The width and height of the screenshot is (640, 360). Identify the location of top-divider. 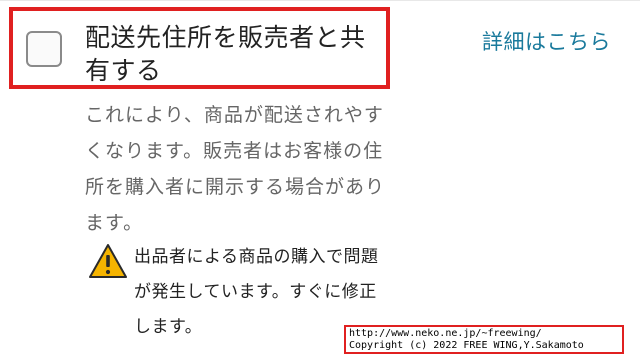
(320, 0).